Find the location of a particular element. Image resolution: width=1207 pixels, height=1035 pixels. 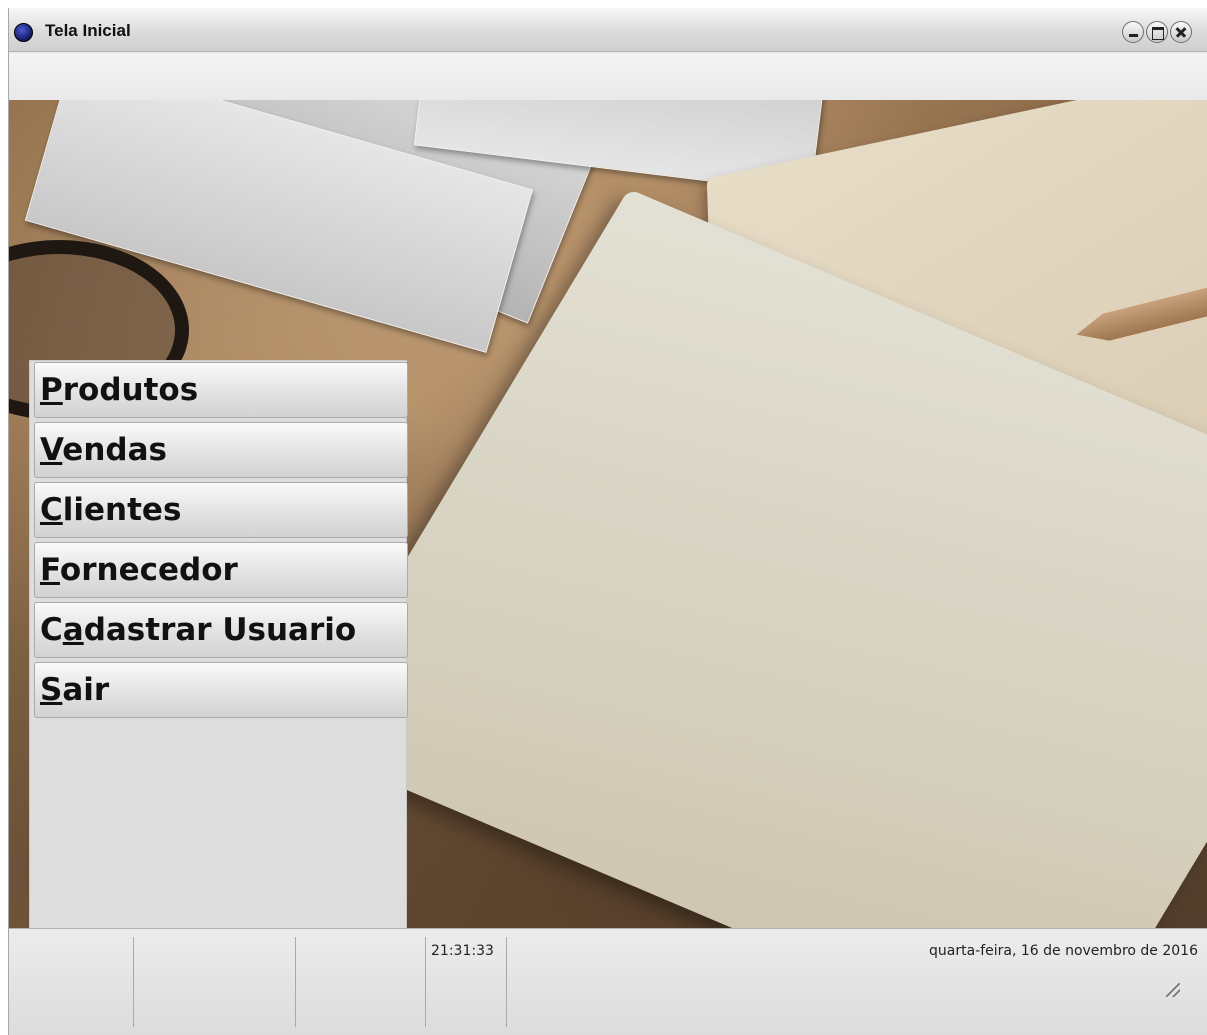

button-mnemonic: P is located at coordinates (51, 390).